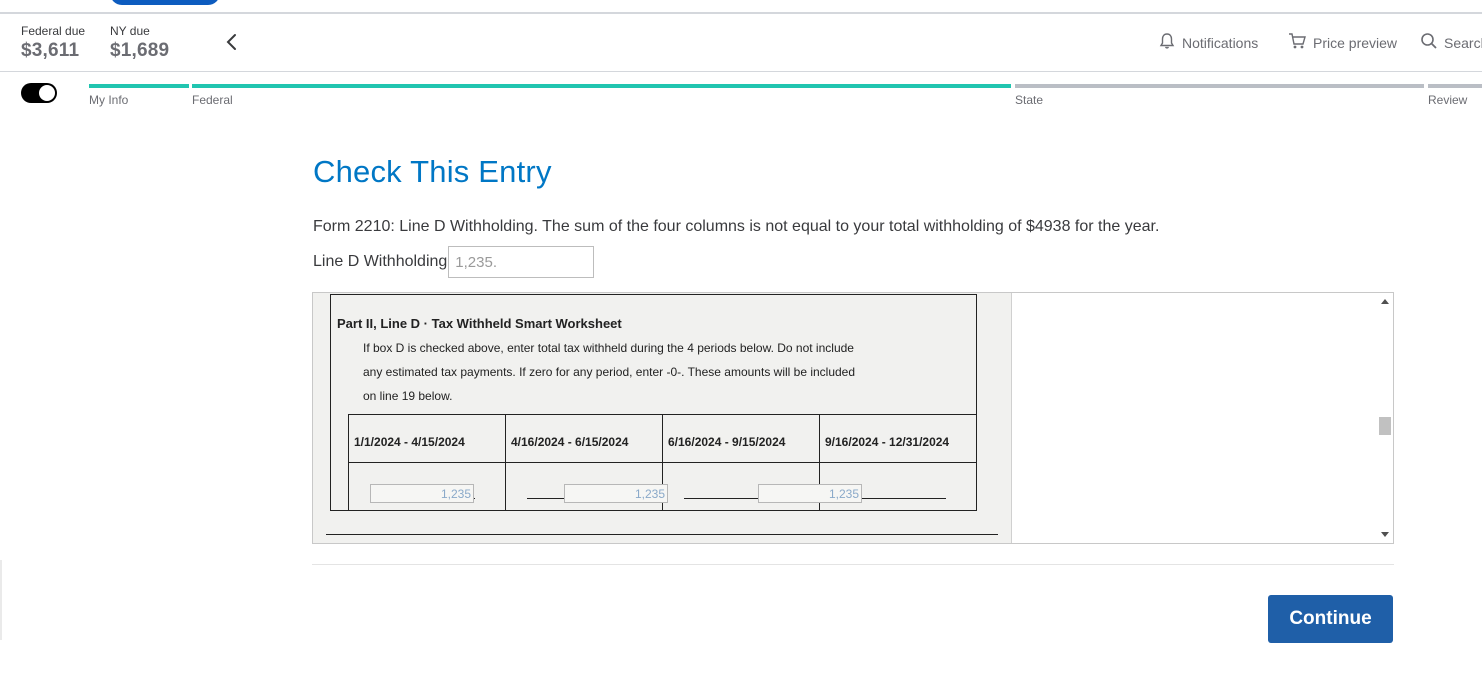 The height and width of the screenshot is (673, 1482). Describe the element at coordinates (165, 2) in the screenshot. I see `top-action-button` at that location.